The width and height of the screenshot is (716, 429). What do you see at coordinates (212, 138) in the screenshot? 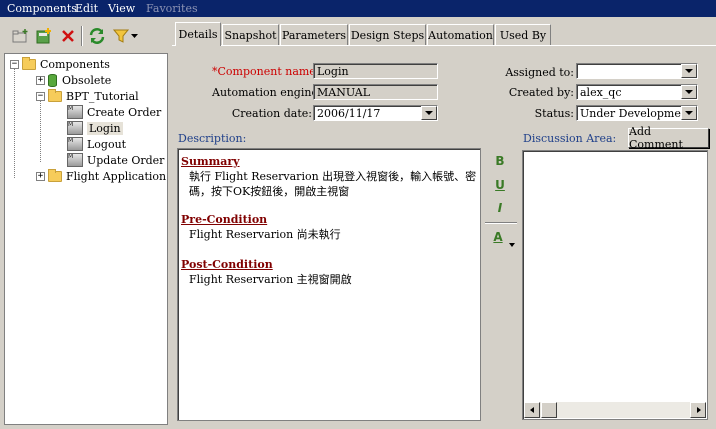
I see `description-label: Description:` at bounding box center [212, 138].